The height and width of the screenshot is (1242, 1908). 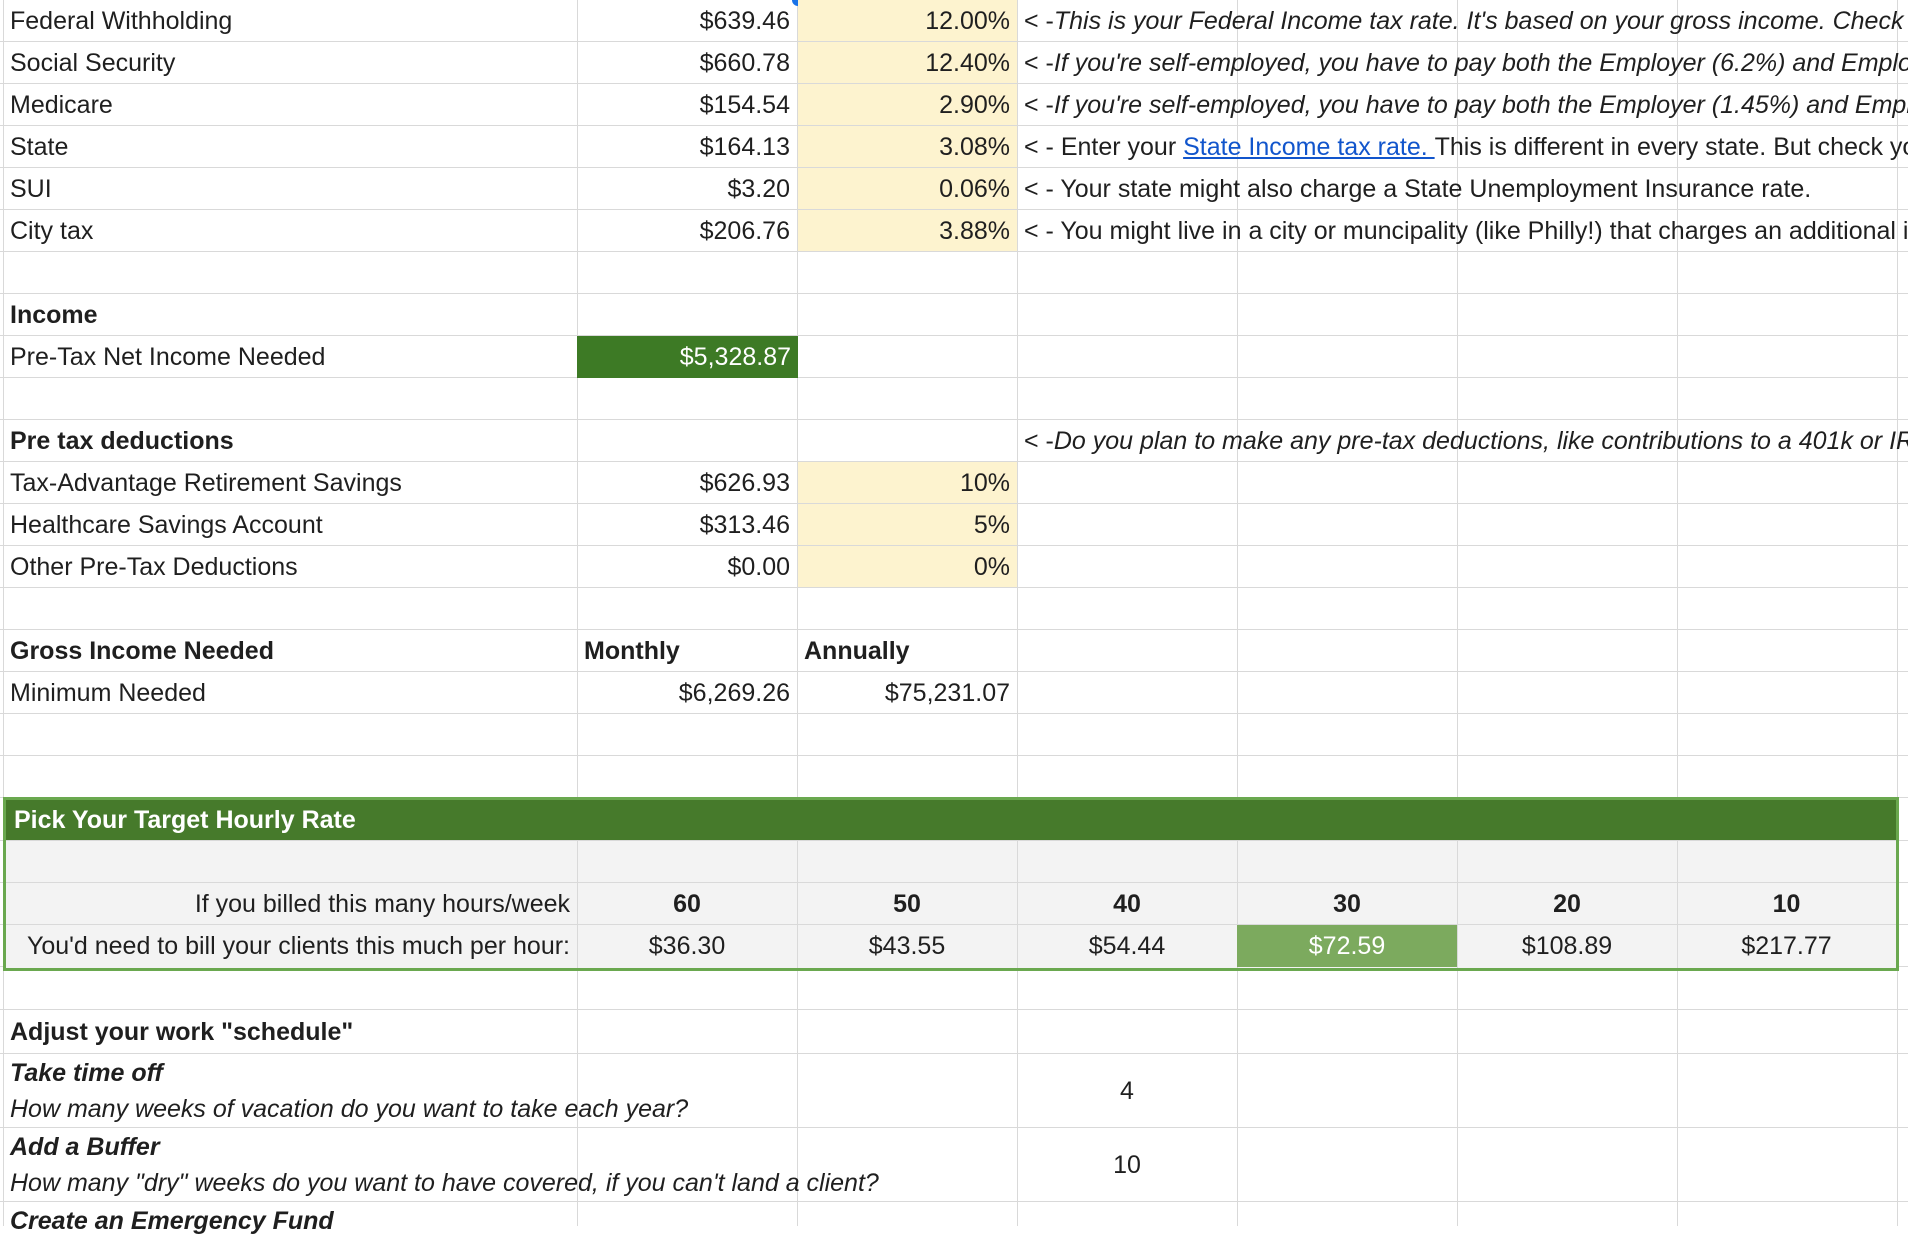 What do you see at coordinates (687, 230) in the screenshot?
I see `tax-amount-cell: $206.76` at bounding box center [687, 230].